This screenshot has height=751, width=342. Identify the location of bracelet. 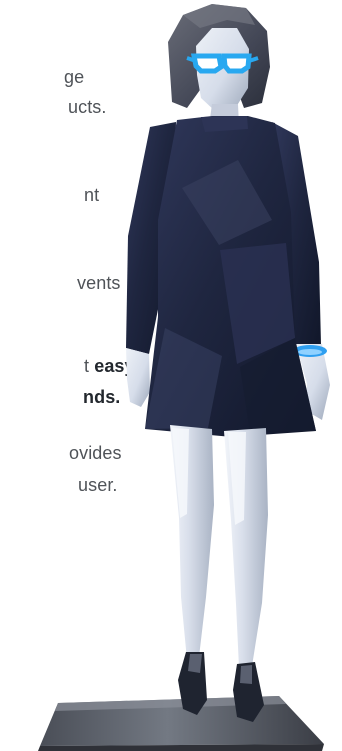
(310, 351).